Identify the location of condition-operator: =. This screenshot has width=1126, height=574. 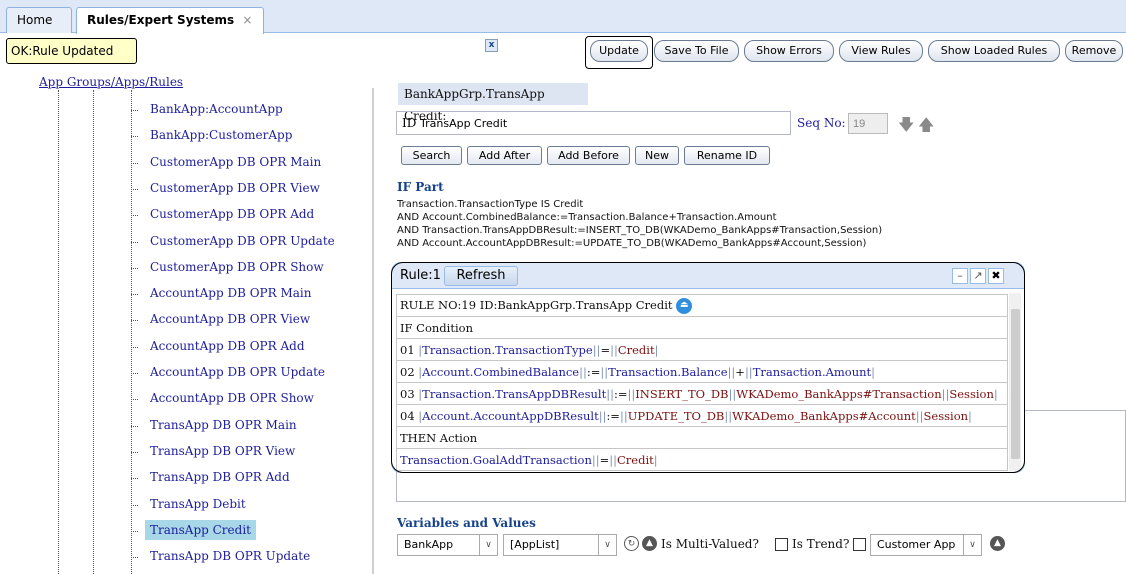
(605, 349).